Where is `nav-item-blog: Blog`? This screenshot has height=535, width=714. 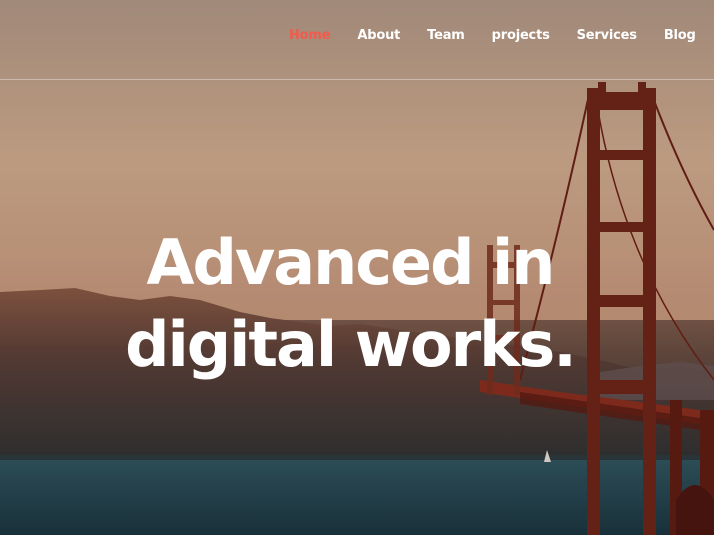
nav-item-blog: Blog is located at coordinates (680, 35).